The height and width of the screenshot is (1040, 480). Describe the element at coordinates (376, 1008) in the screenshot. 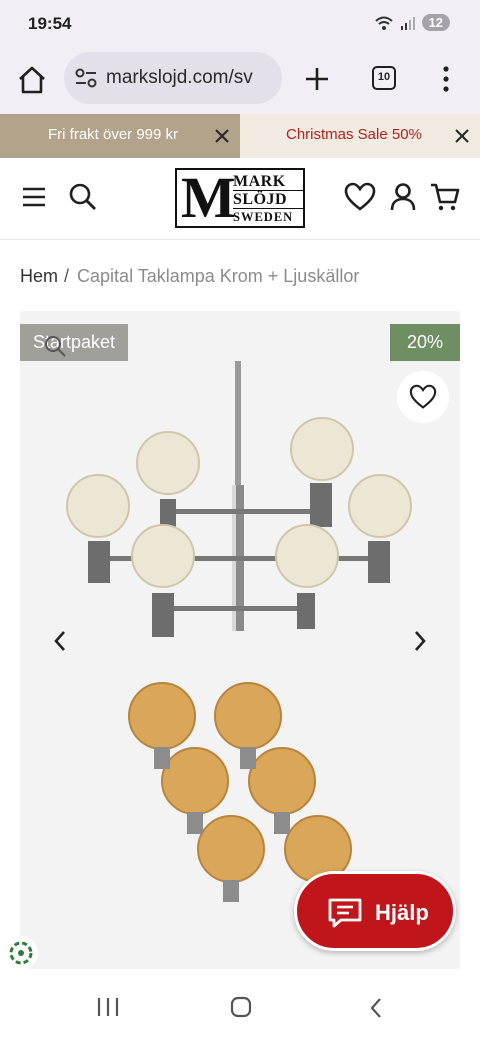

I see `back-icon` at that location.